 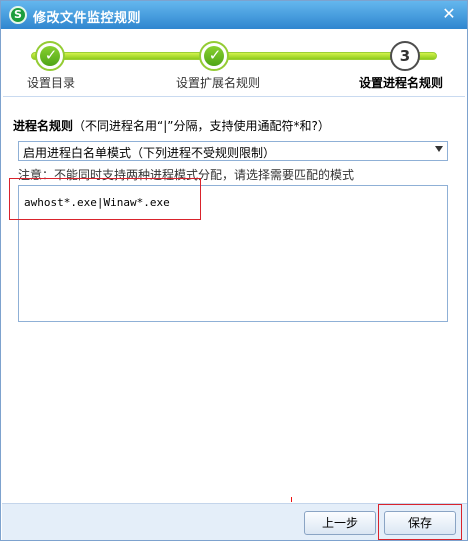 What do you see at coordinates (439, 149) in the screenshot?
I see `chevron-down-icon` at bounding box center [439, 149].